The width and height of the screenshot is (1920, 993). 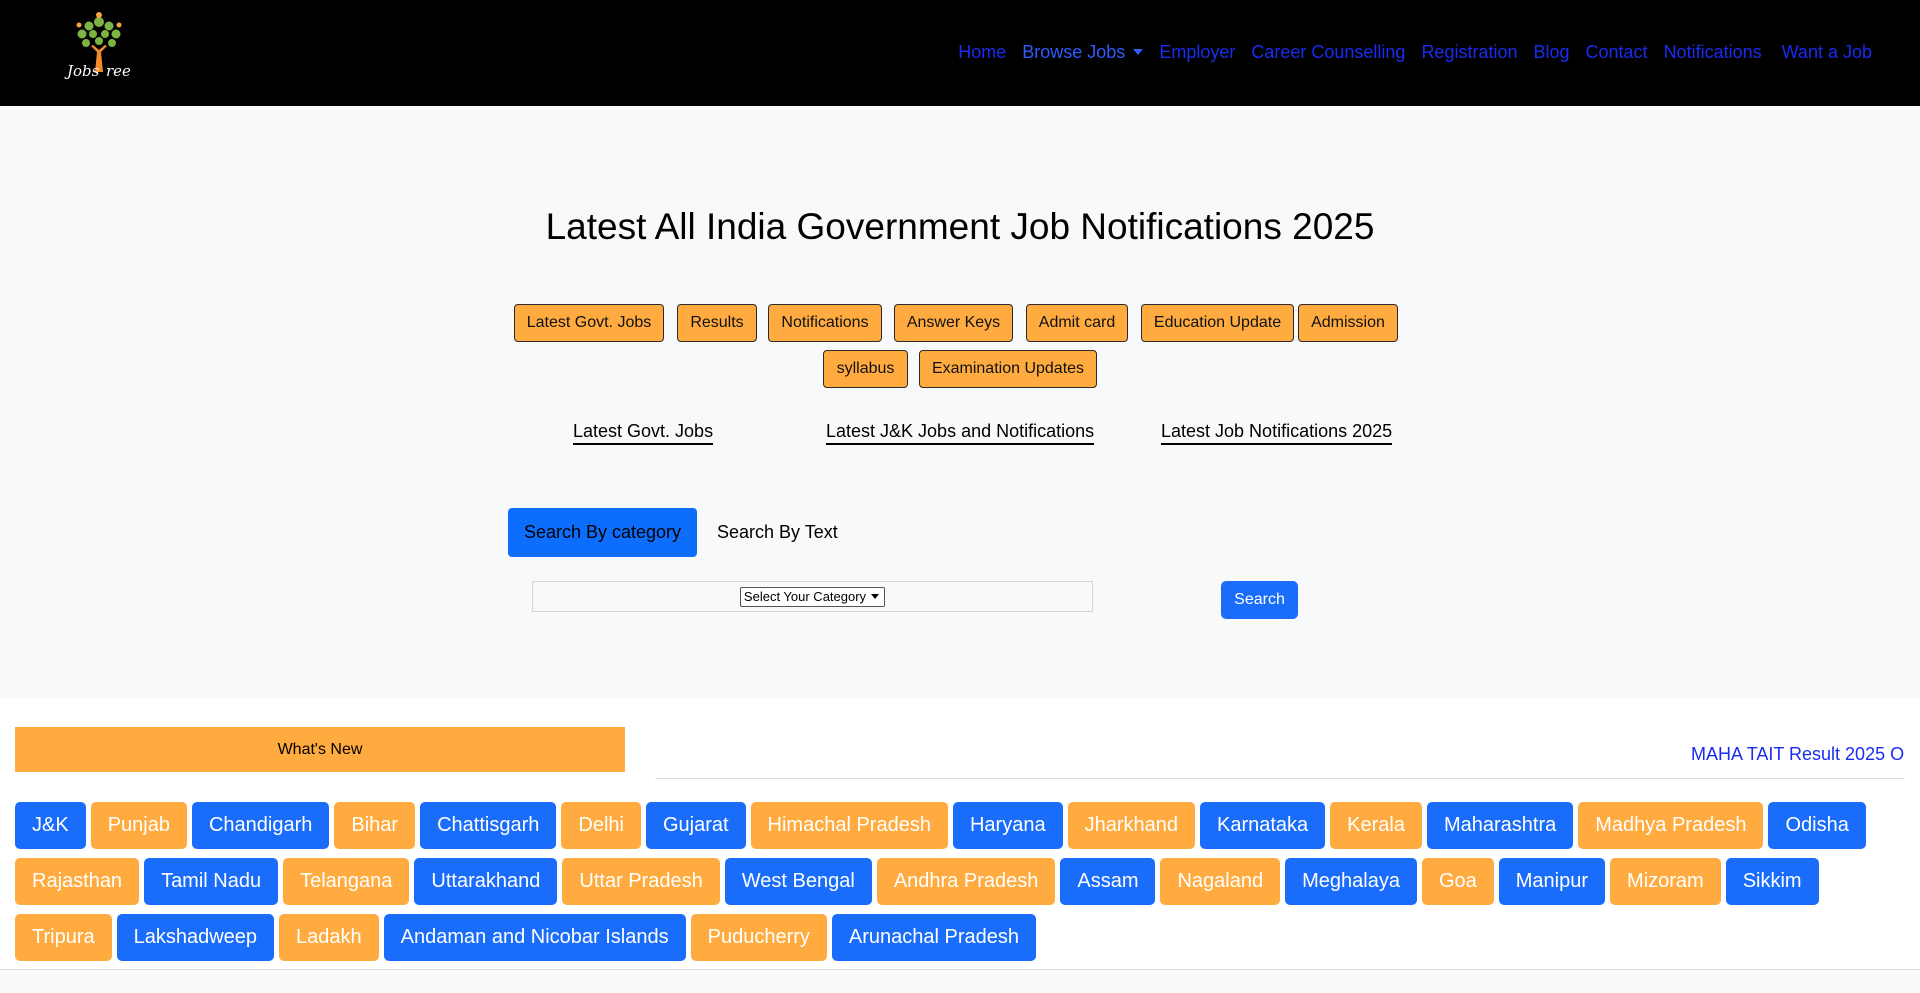 What do you see at coordinates (1217, 323) in the screenshot?
I see `chip-education-update: Education Update` at bounding box center [1217, 323].